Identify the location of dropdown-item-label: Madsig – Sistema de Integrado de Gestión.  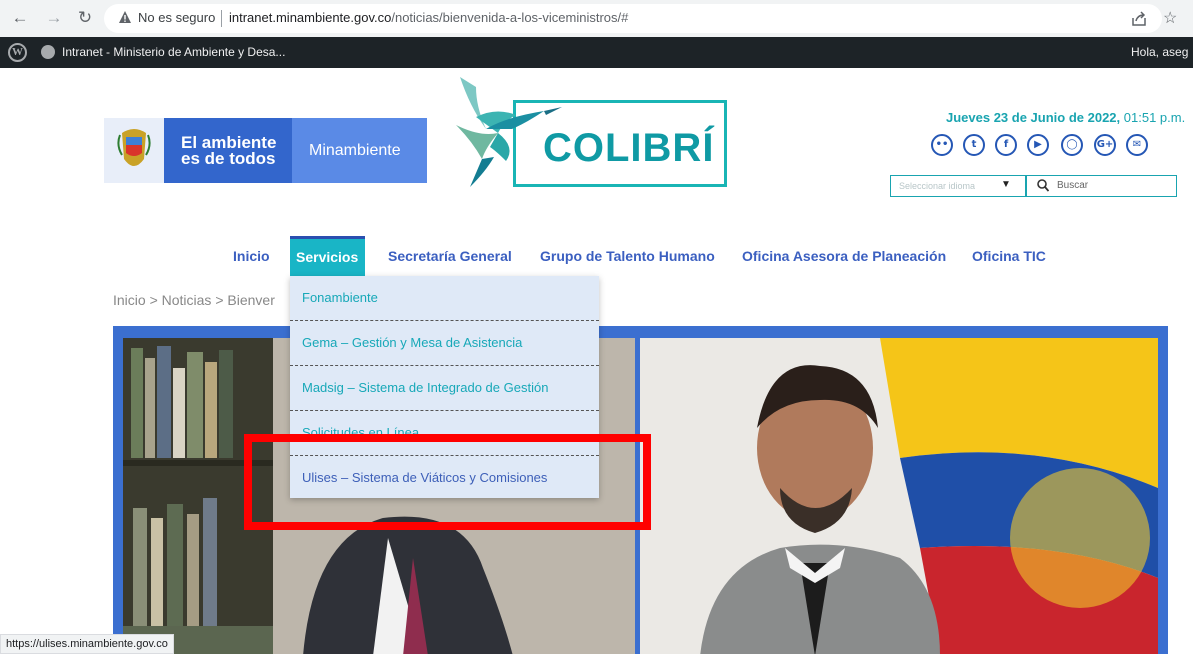
(425, 387).